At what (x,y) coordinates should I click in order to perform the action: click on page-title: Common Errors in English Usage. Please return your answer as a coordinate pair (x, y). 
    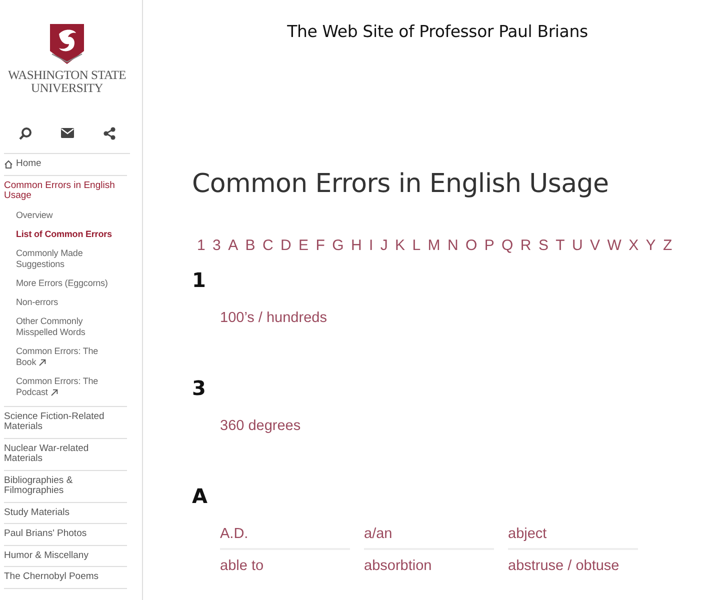
    Looking at the image, I should click on (401, 184).